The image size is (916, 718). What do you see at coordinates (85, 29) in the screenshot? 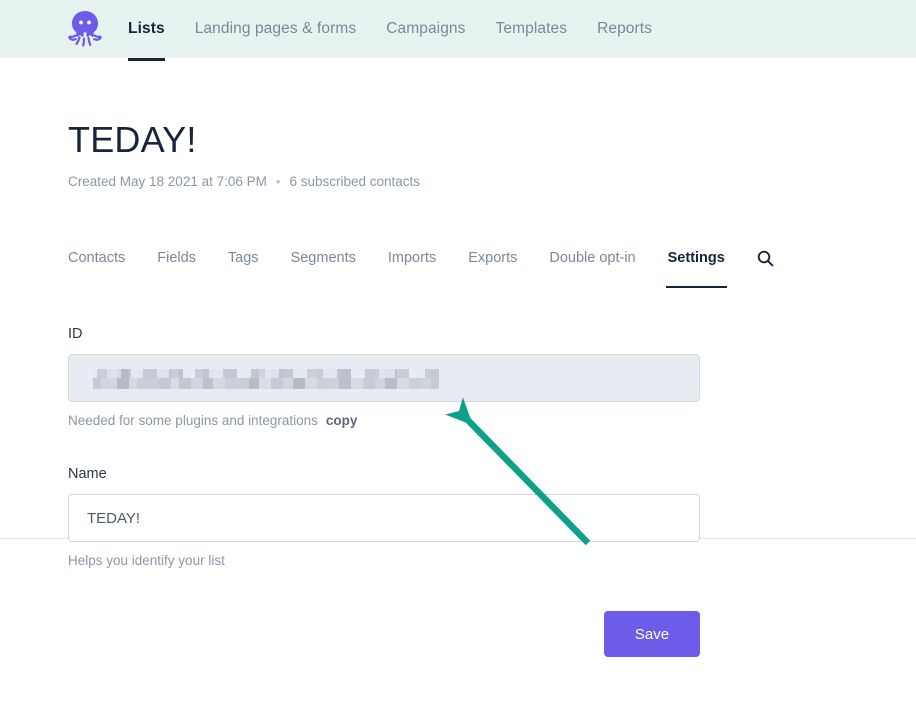
I see `octopus-logo-icon` at bounding box center [85, 29].